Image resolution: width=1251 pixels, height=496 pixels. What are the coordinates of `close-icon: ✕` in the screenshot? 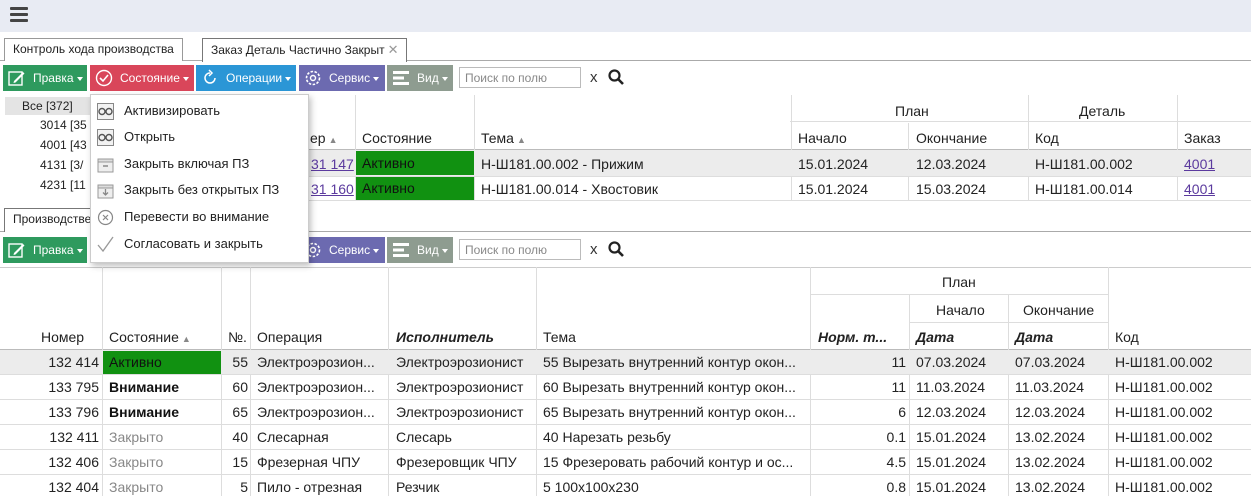 It's located at (393, 49).